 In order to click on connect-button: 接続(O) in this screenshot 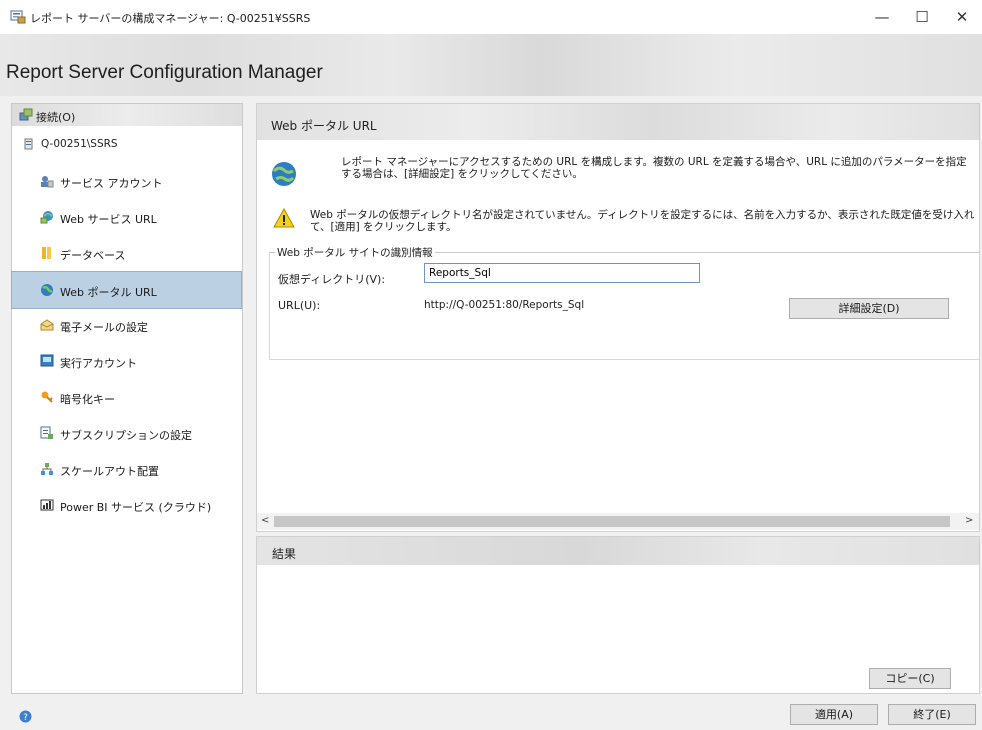, I will do `click(55, 117)`.